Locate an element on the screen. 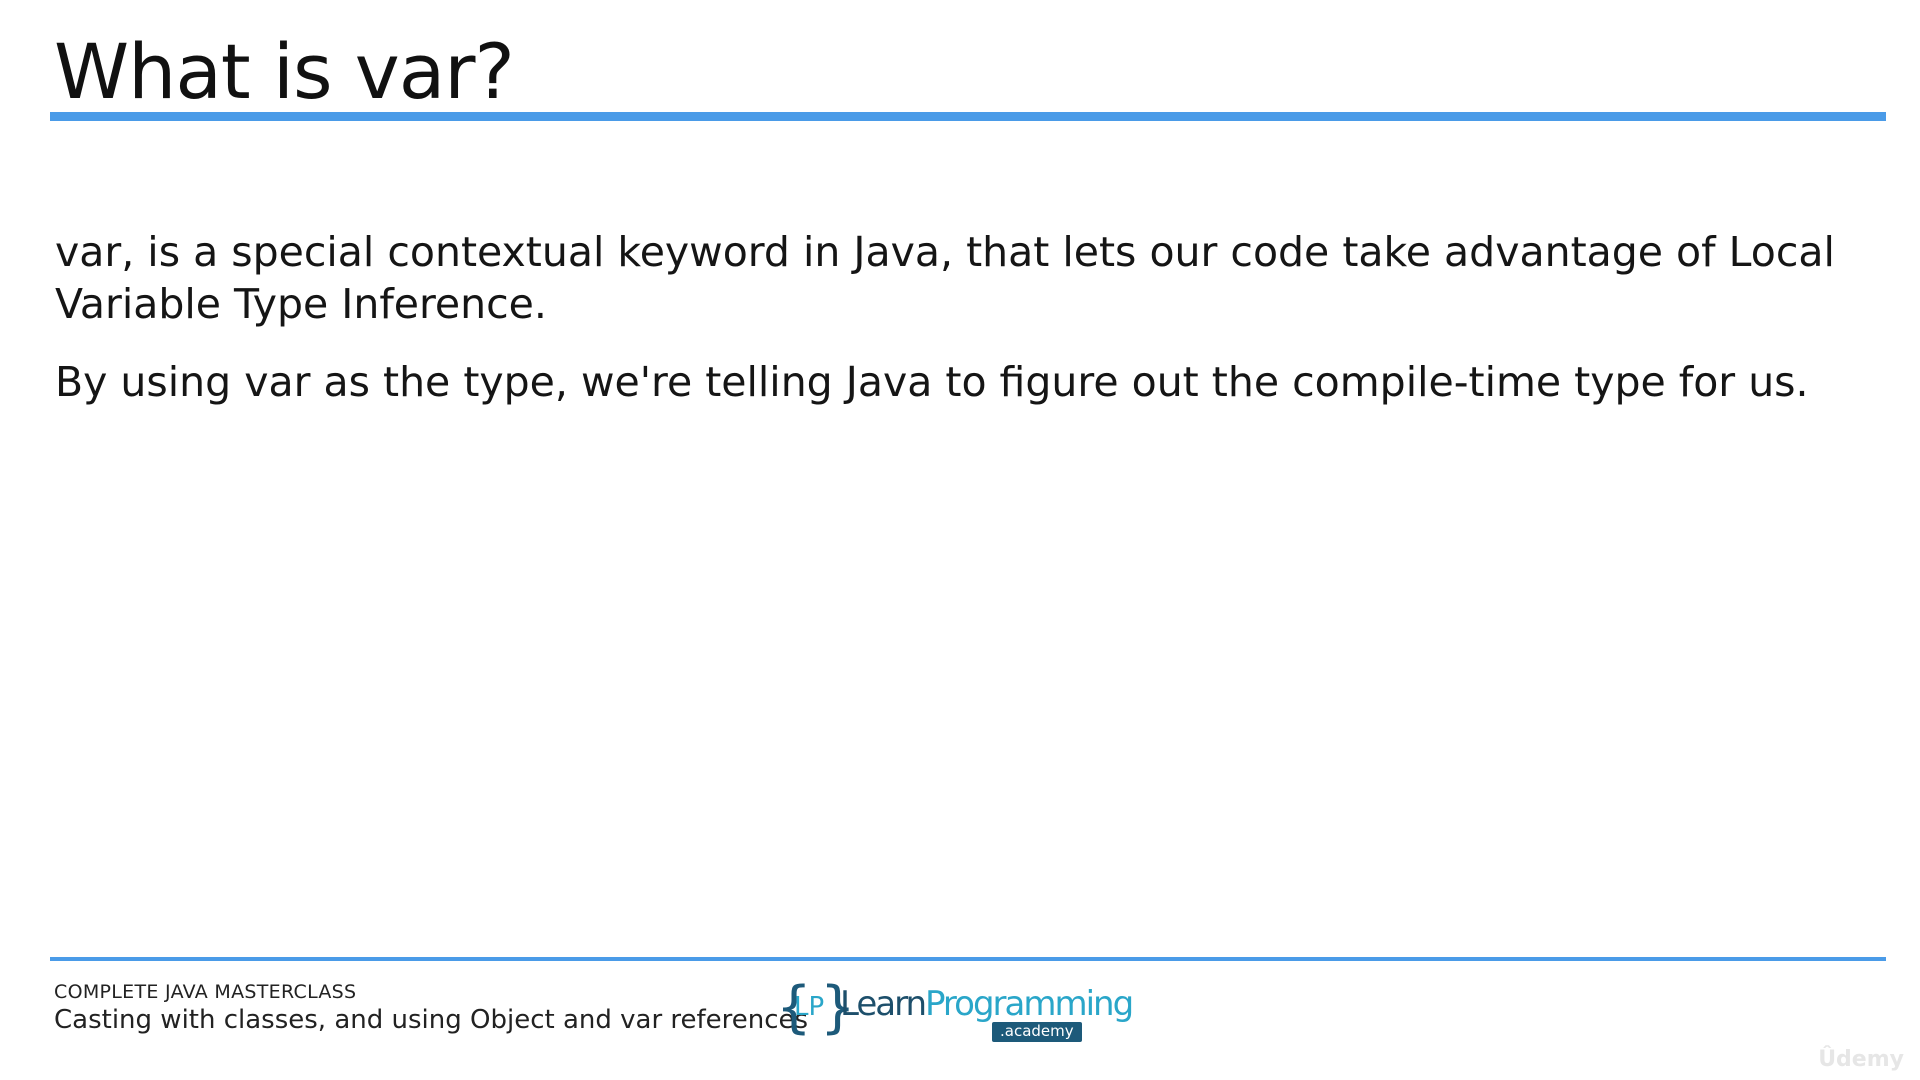 The image size is (1920, 1080). logo-wordmark: LearnProgramming is located at coordinates (987, 1004).